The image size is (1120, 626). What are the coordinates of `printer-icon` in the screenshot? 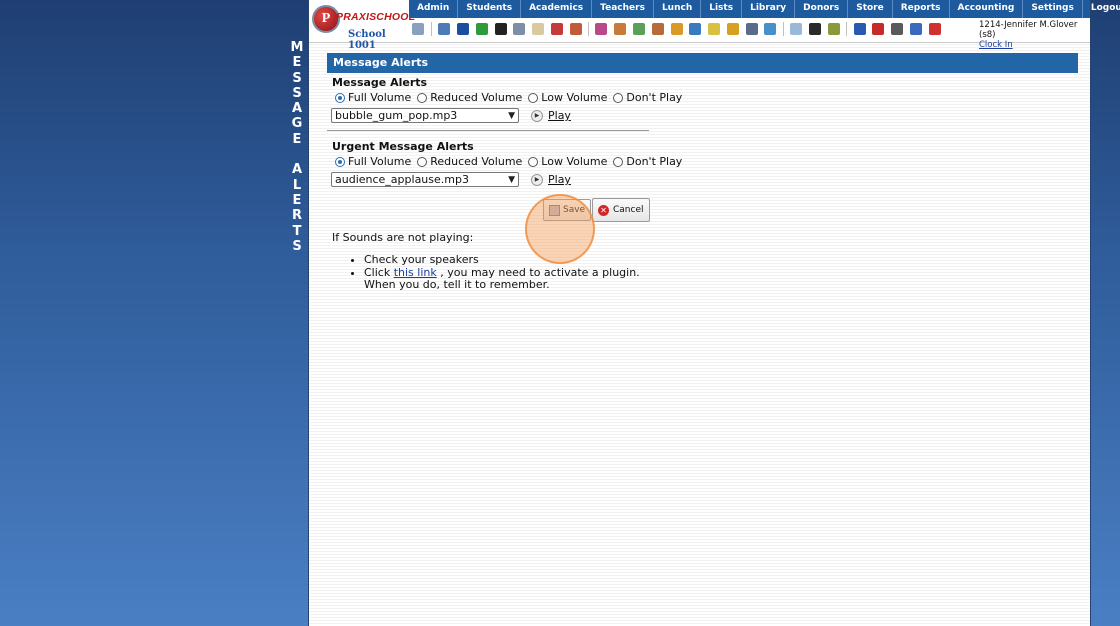 It's located at (834, 29).